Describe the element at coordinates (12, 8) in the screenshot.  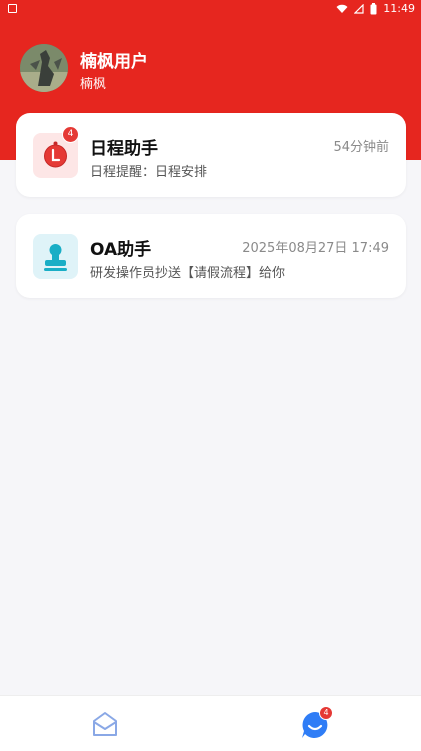
I see `notification-icon` at that location.